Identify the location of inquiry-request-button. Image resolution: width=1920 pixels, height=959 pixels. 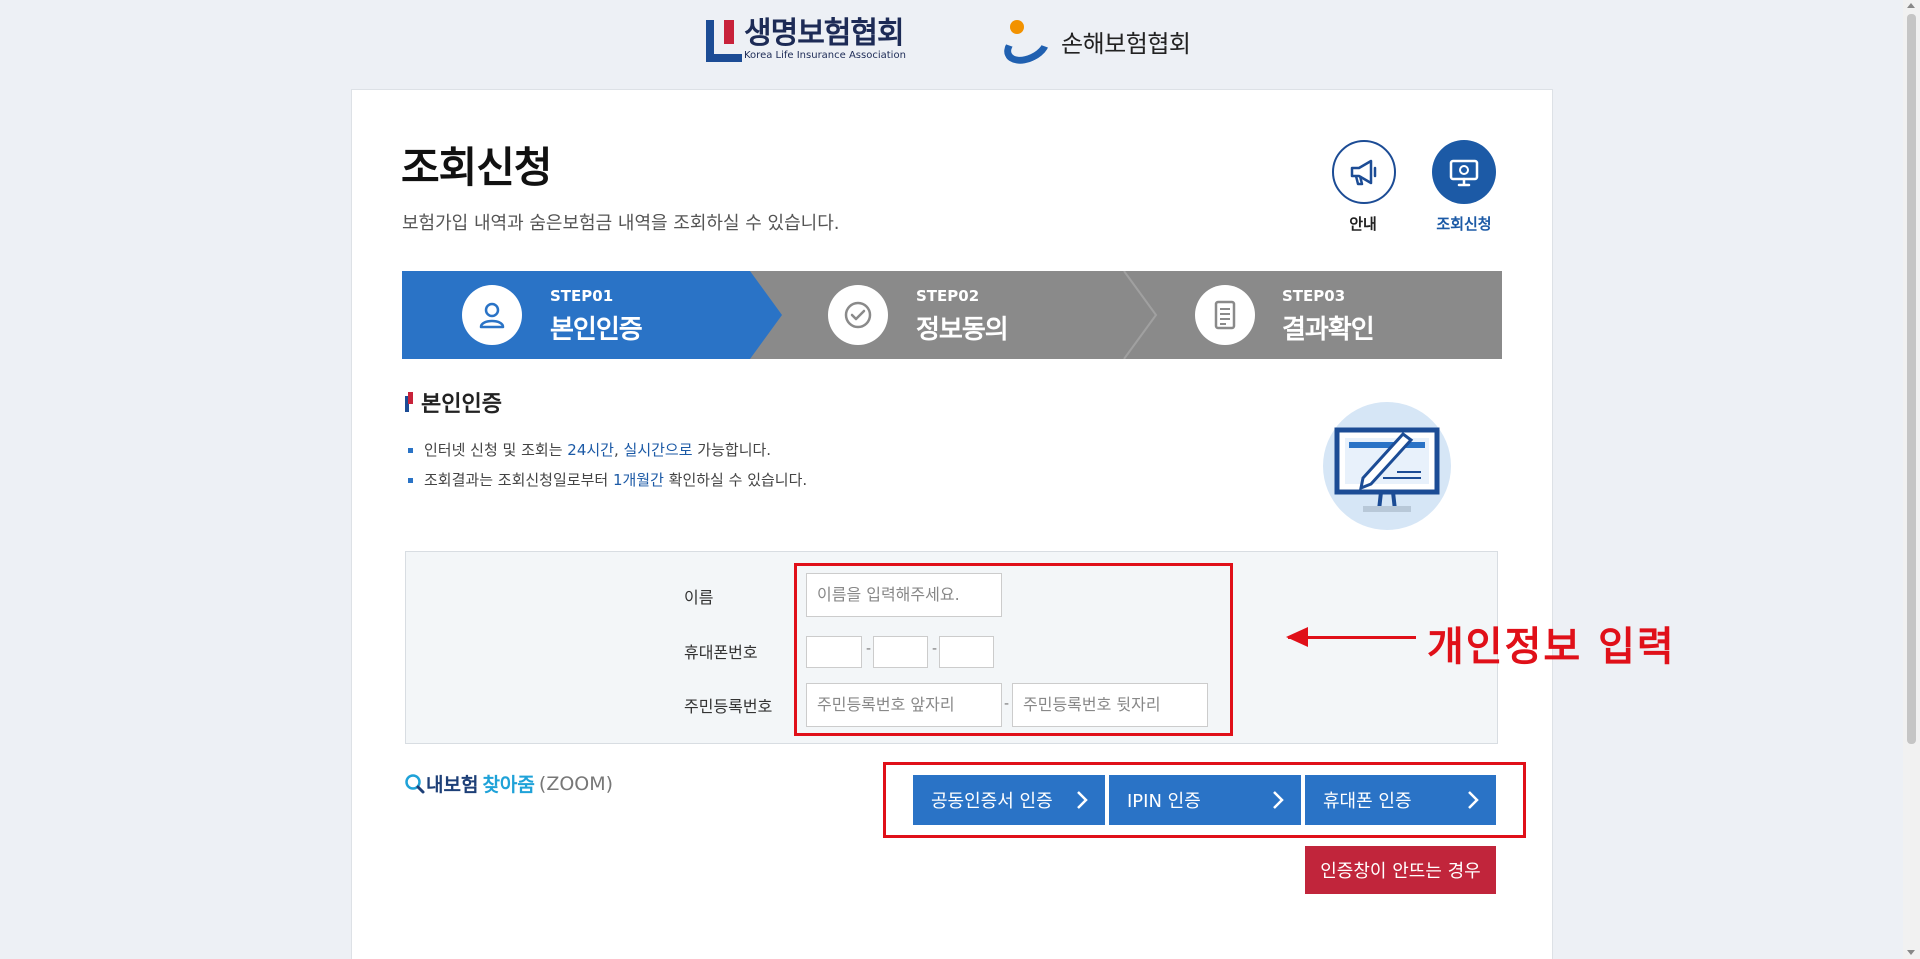
(1464, 172).